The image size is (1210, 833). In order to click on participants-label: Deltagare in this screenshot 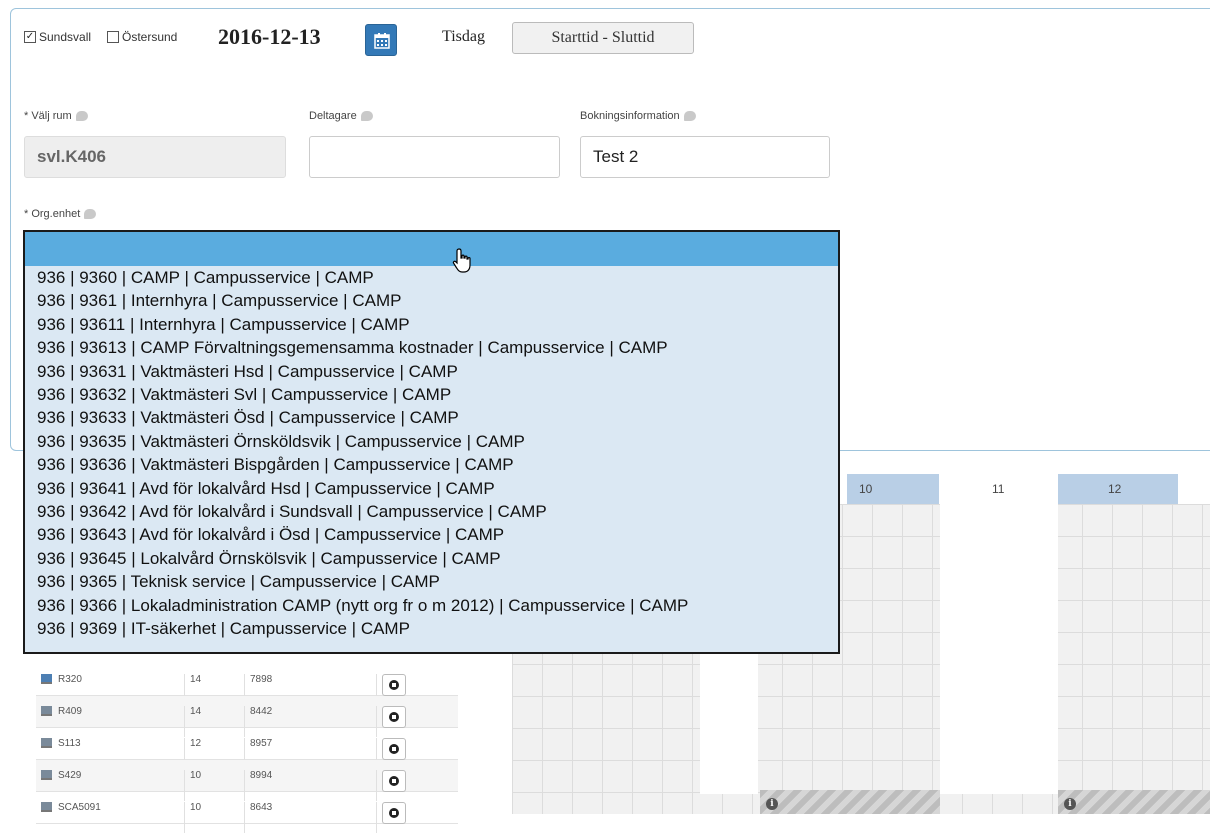, I will do `click(341, 116)`.